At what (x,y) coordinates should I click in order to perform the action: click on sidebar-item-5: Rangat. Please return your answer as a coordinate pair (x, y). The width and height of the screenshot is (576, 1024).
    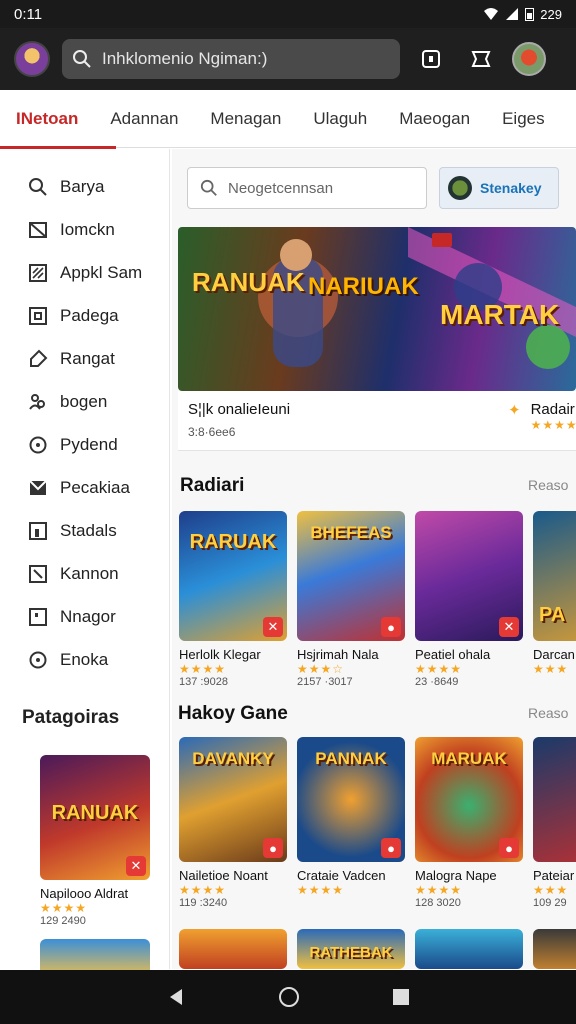
    Looking at the image, I should click on (84, 358).